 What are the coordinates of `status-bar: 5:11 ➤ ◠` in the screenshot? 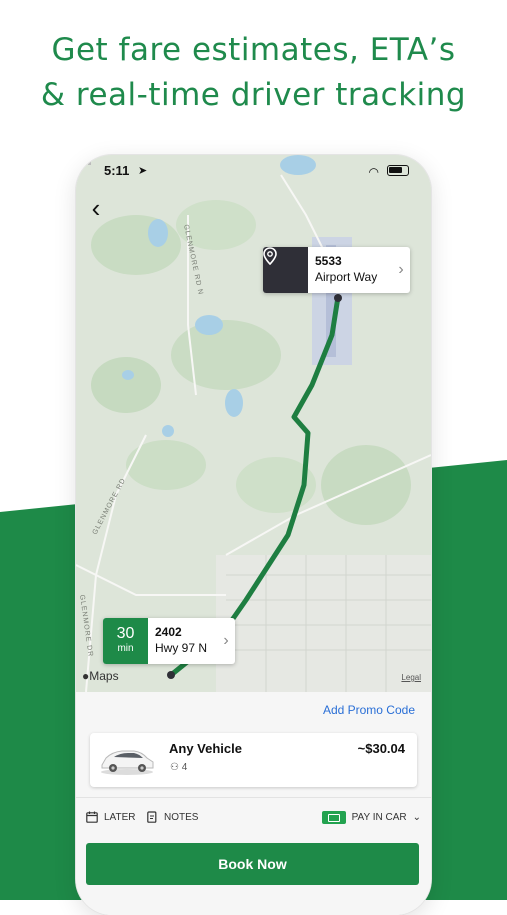 It's located at (253, 171).